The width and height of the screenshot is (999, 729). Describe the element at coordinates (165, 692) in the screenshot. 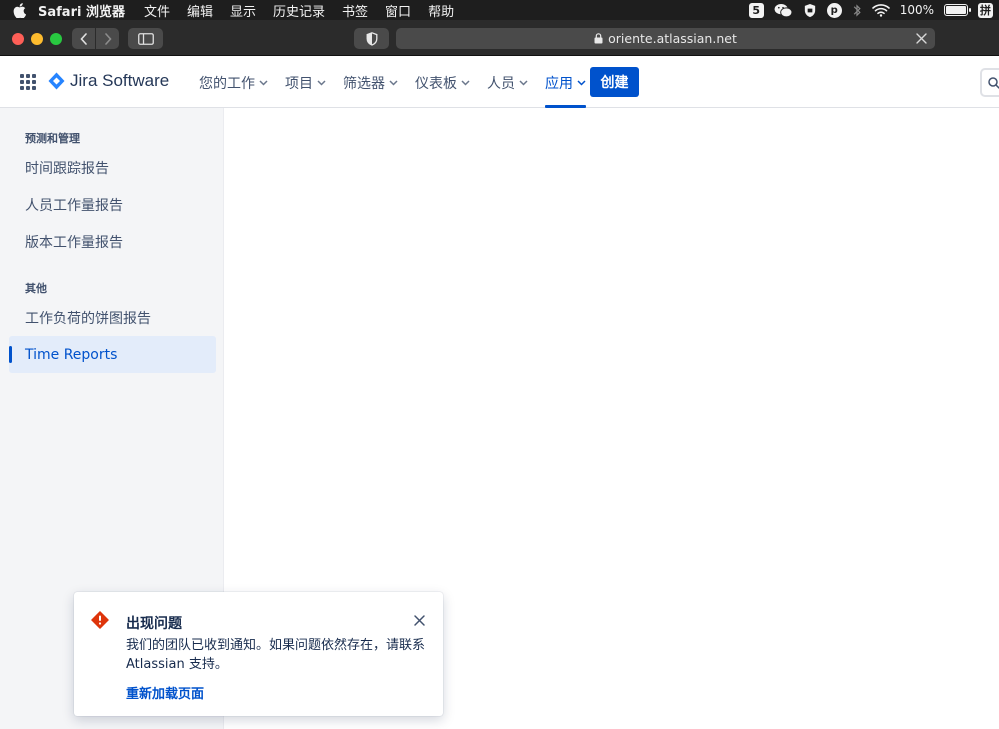

I see `reload-page-link: 重新加载页面` at that location.